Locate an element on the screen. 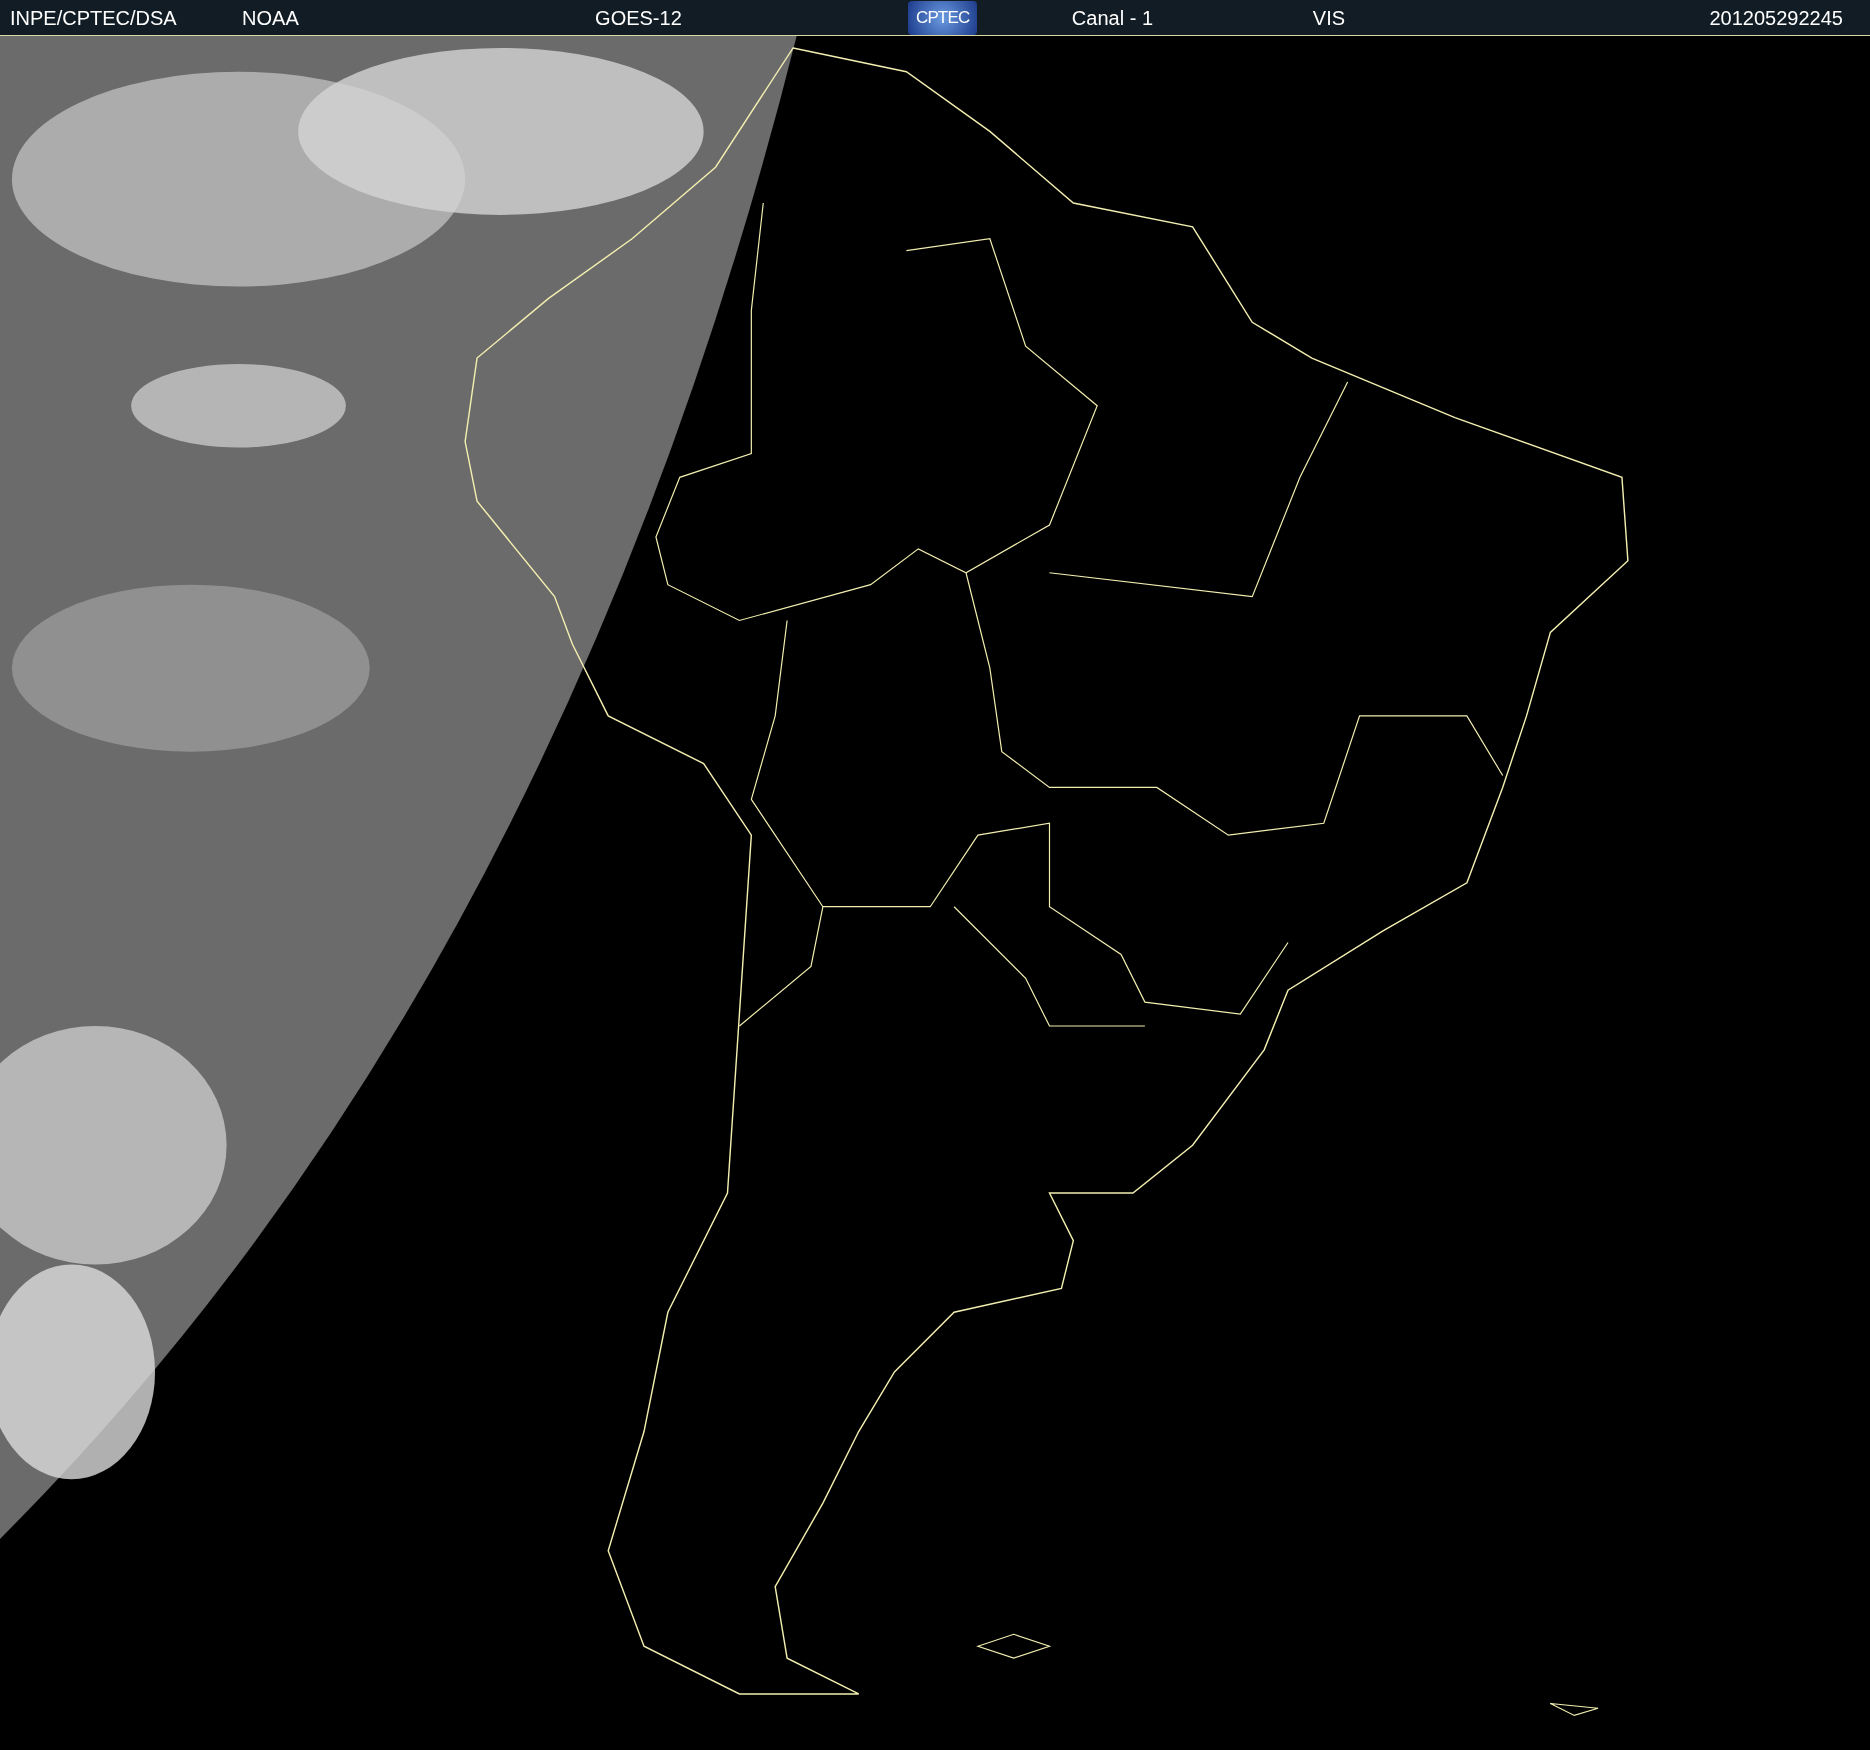  timestamp-label: 201205292245 is located at coordinates (1776, 18).